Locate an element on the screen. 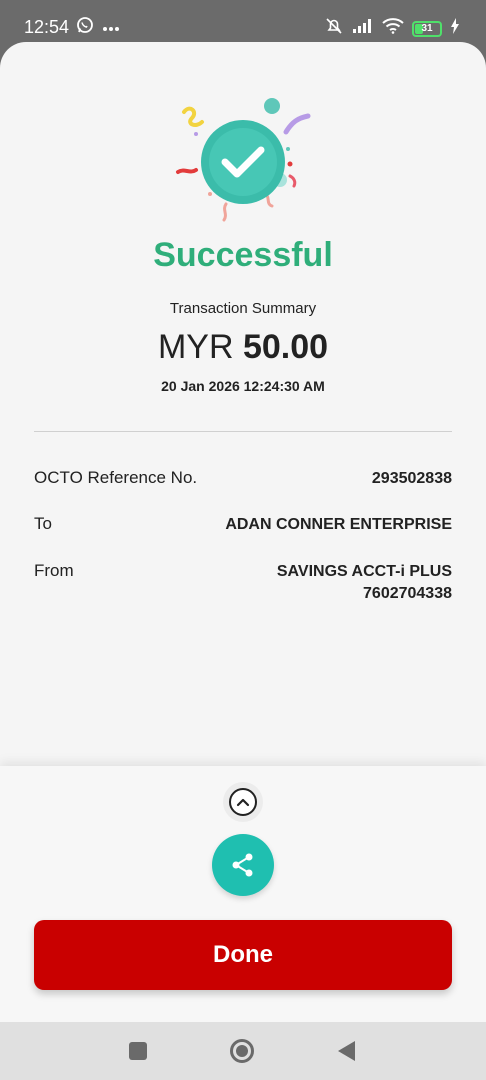 This screenshot has width=486, height=1080. transaction-amount: MYR 50.00 is located at coordinates (243, 347).